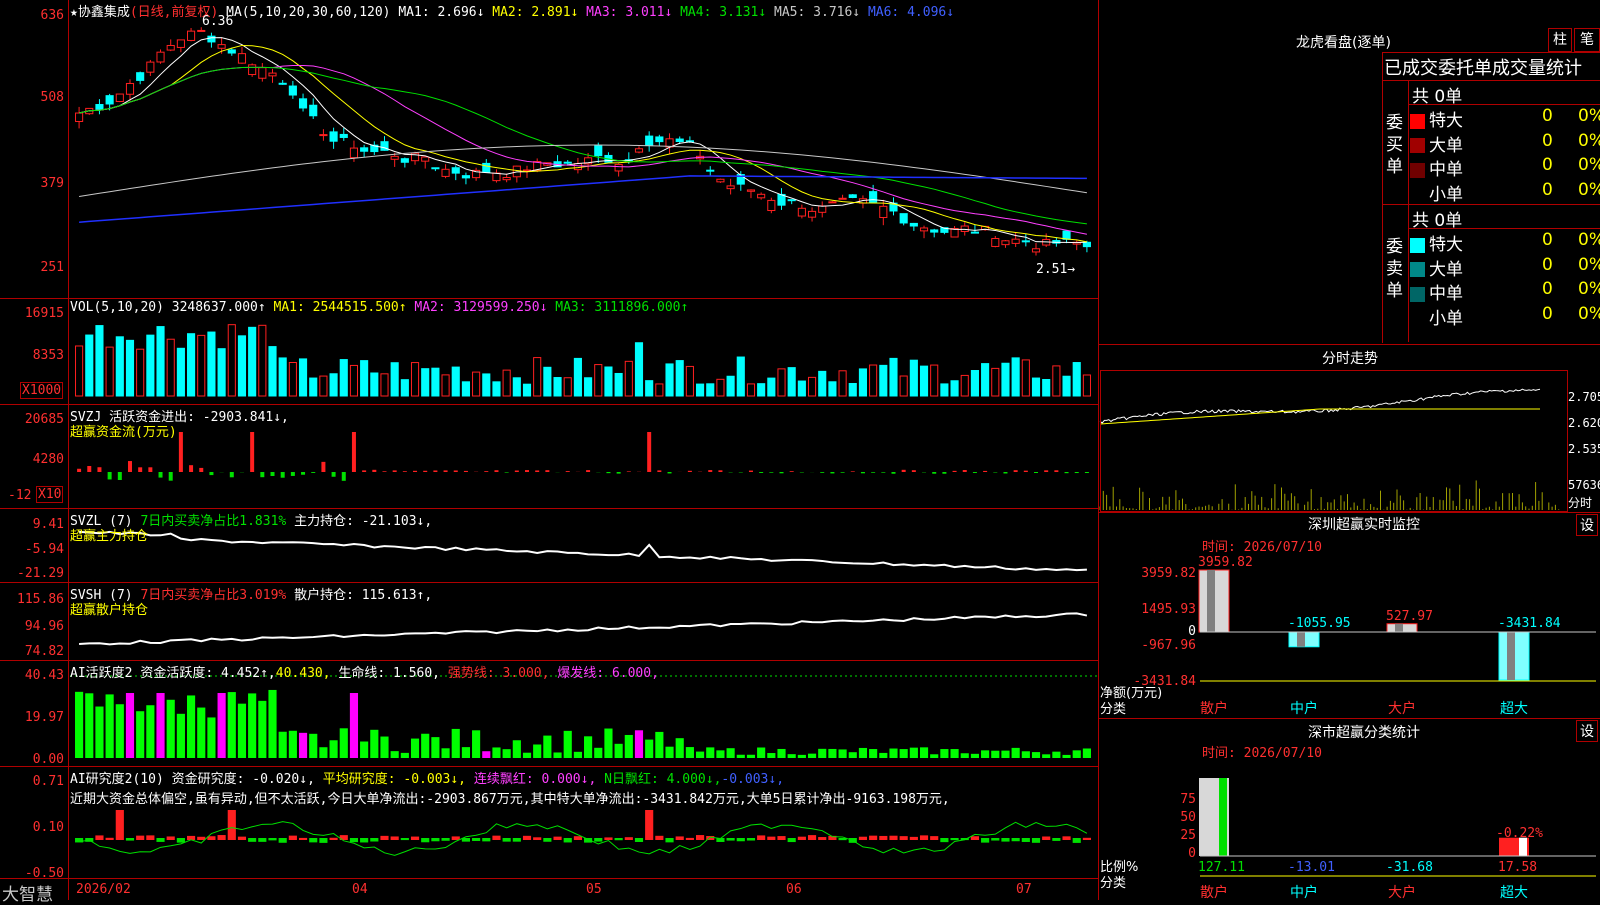  Describe the element at coordinates (1529, 623) in the screenshot. I see `sz-value-label: -3431.84` at that location.